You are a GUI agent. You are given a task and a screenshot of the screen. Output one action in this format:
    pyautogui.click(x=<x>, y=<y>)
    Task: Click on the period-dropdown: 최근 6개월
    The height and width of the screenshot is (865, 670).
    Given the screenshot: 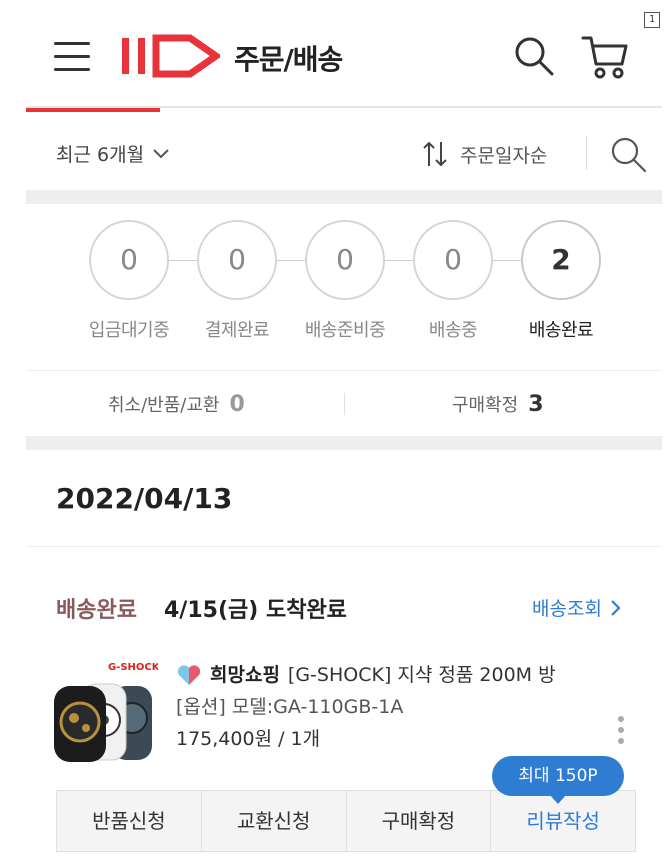 What is the action you would take?
    pyautogui.click(x=113, y=153)
    